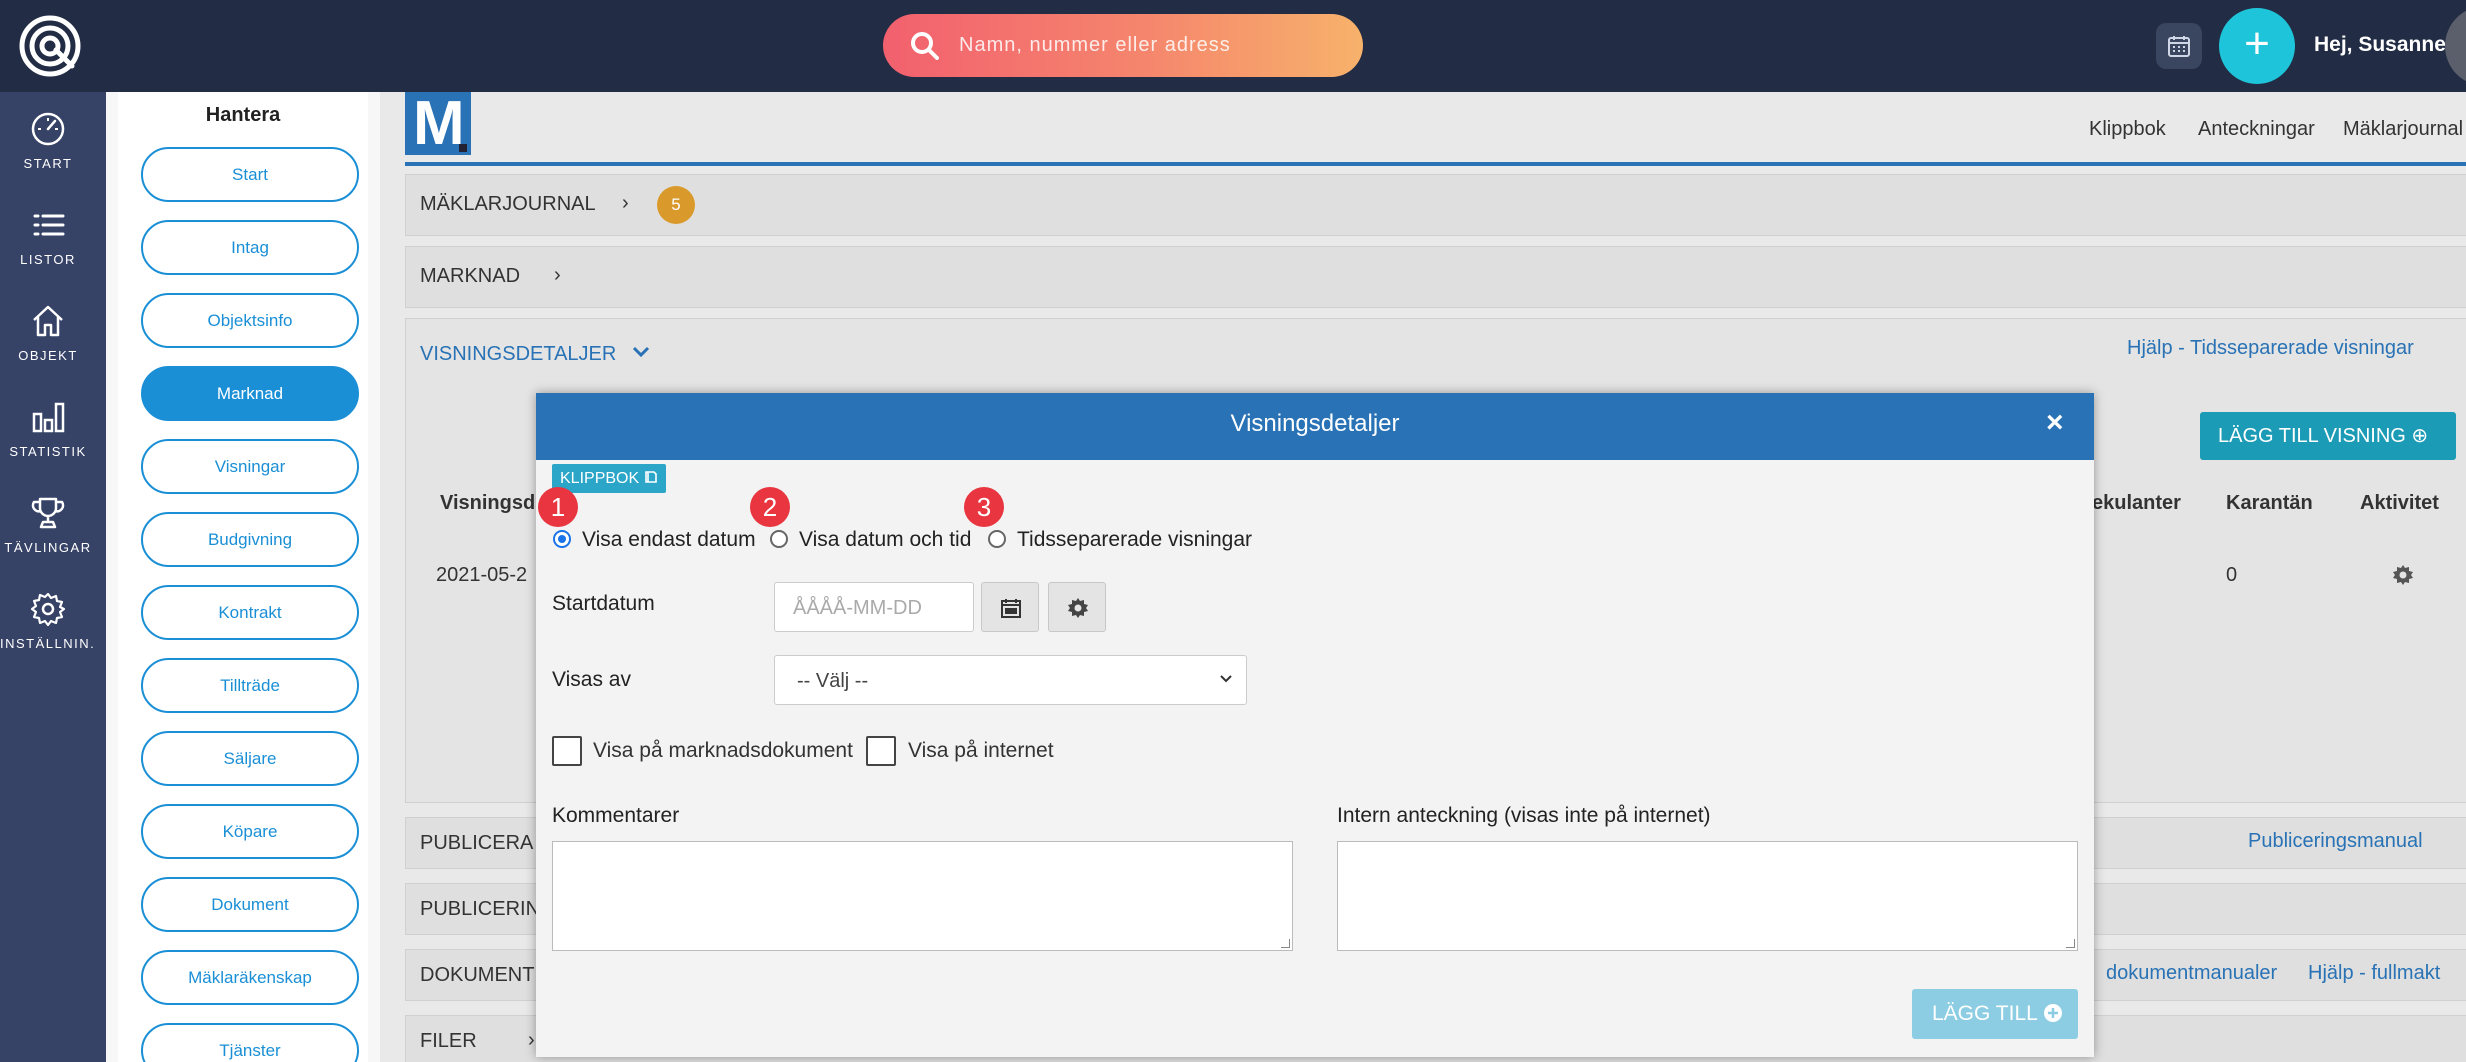 This screenshot has height=1062, width=2466. What do you see at coordinates (650, 477) in the screenshot?
I see `book-icon` at bounding box center [650, 477].